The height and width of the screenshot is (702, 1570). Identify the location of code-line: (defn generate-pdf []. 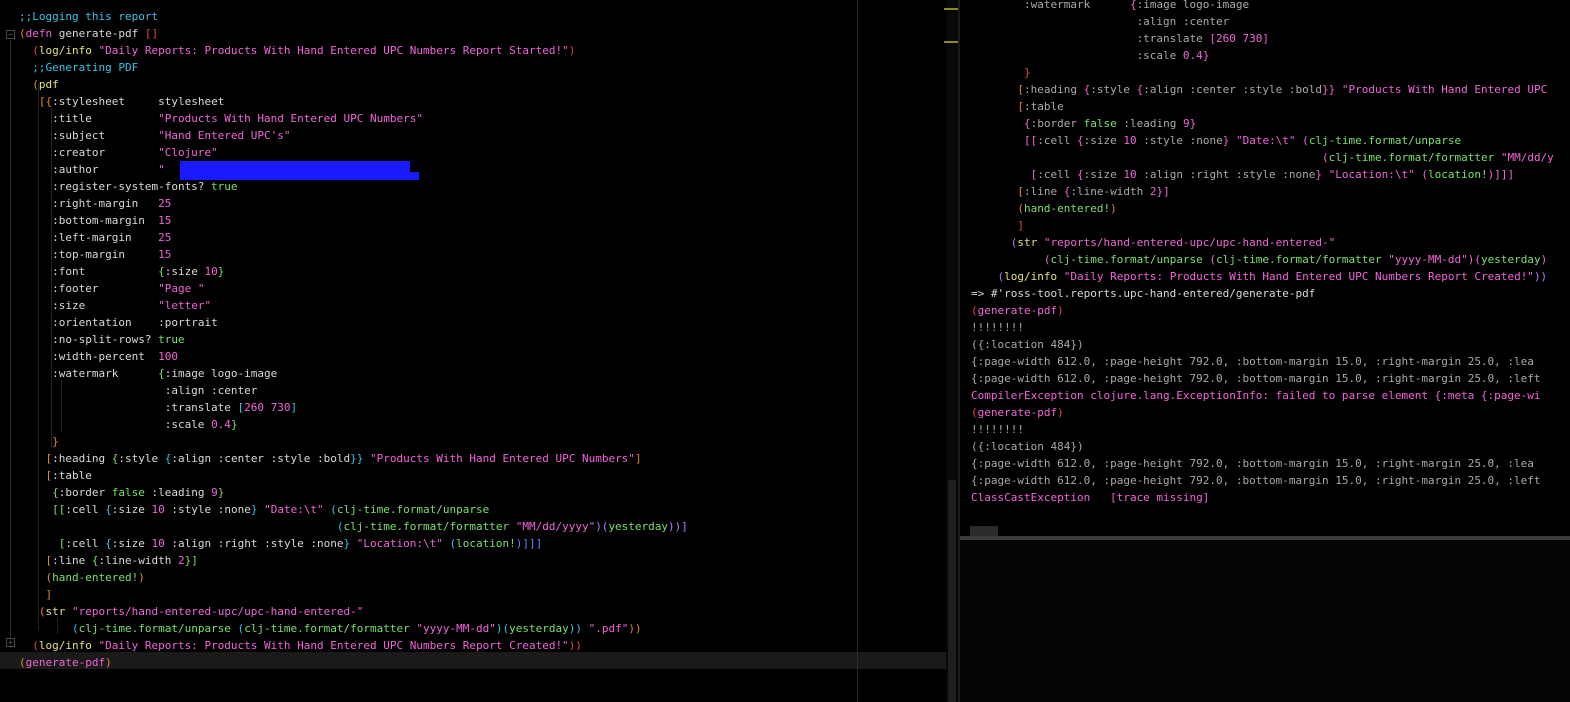
(88, 33).